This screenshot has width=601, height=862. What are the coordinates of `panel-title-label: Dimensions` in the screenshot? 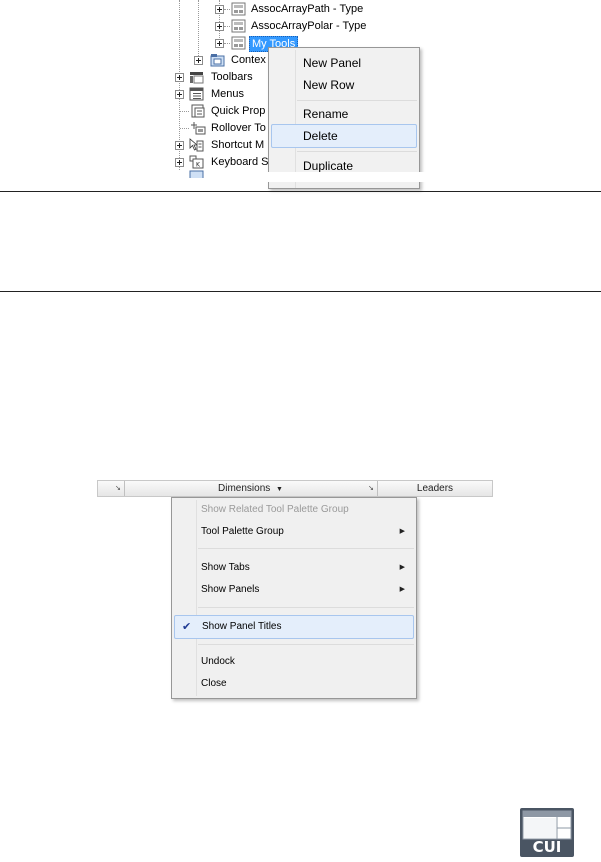 It's located at (244, 488).